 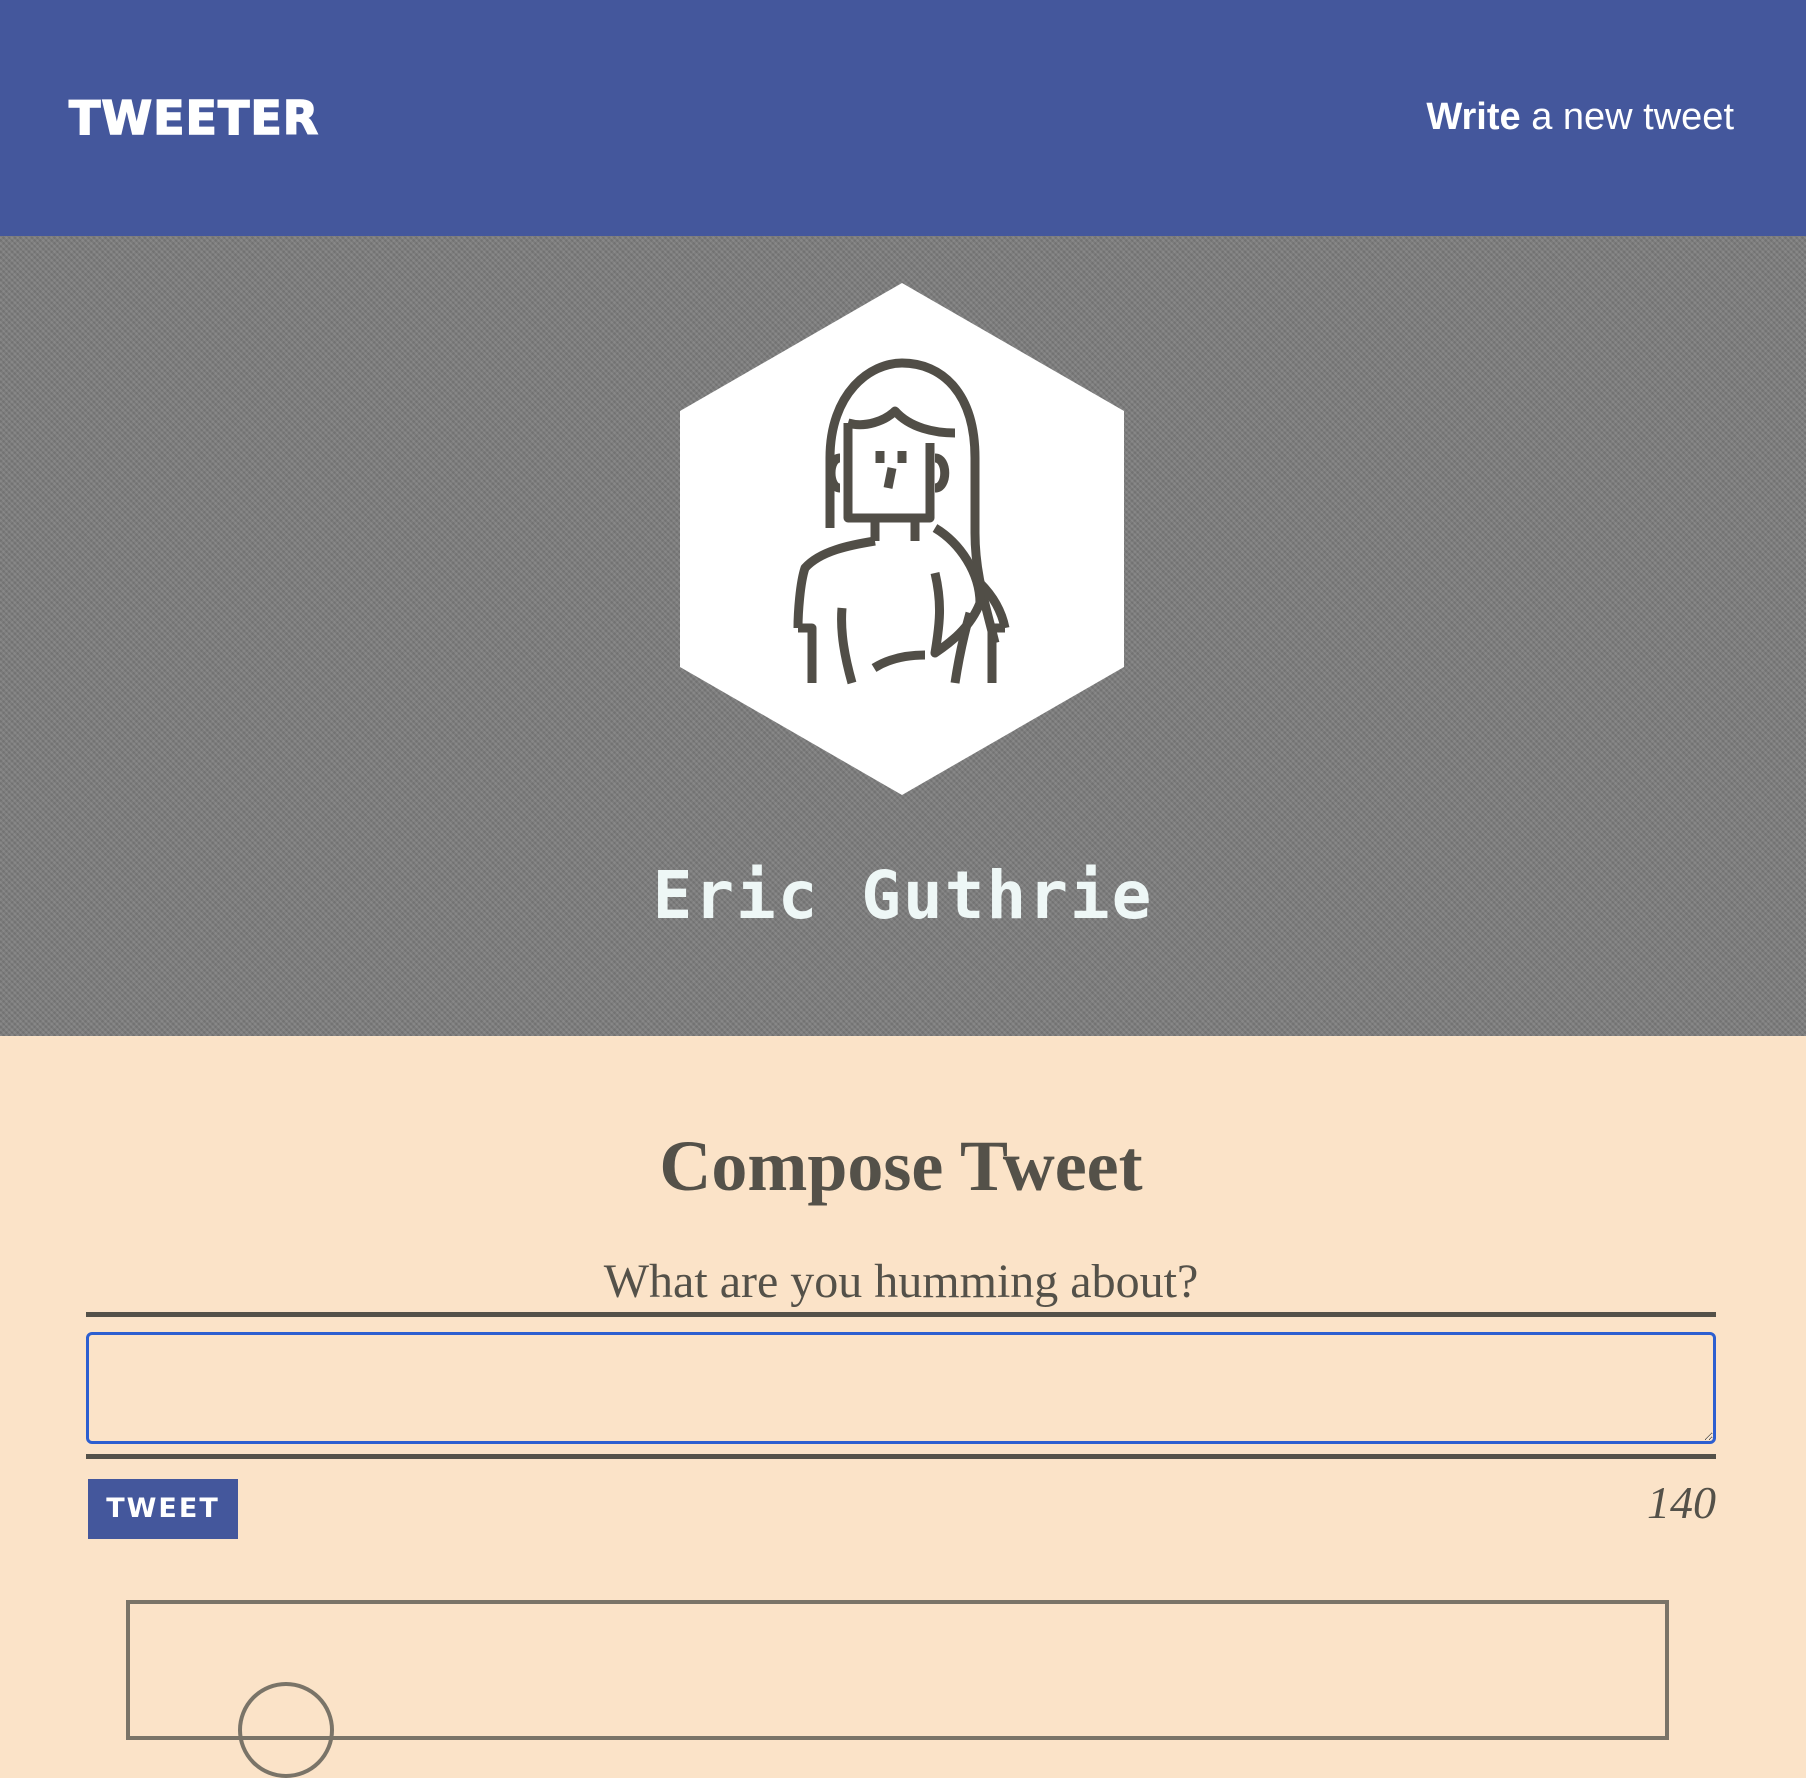 I want to click on divider-bottom, so click(x=901, y=1456).